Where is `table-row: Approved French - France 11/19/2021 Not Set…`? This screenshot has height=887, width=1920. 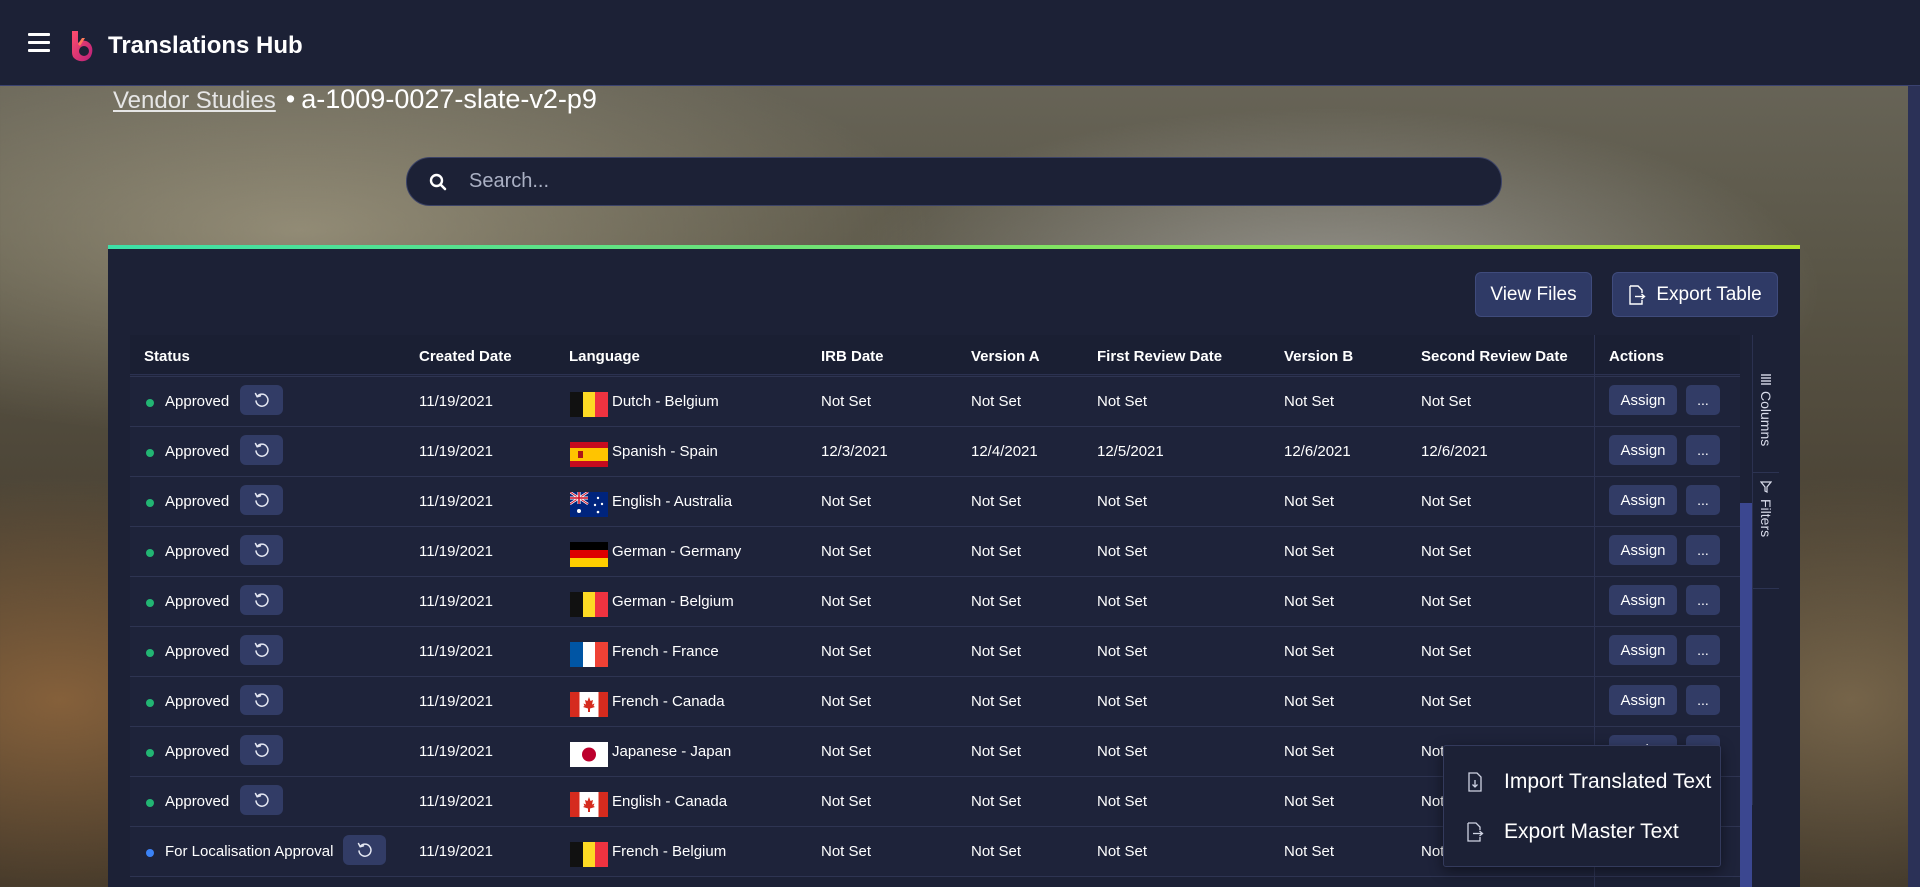
table-row: Approved French - France 11/19/2021 Not Set… is located at coordinates (935, 652).